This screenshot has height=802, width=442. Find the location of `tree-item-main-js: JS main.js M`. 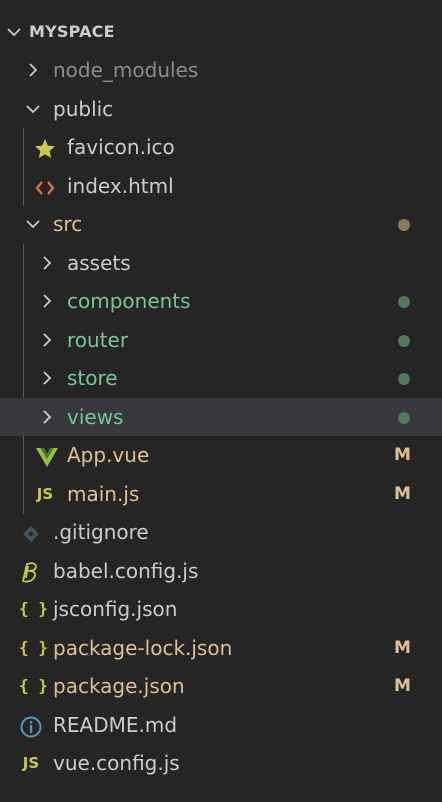

tree-item-main-js: JS main.js M is located at coordinates (221, 494).